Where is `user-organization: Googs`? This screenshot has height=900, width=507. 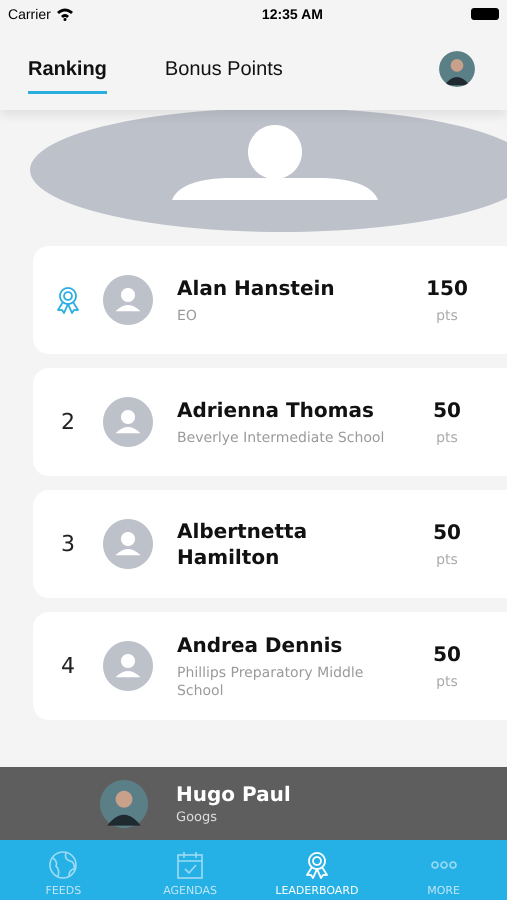
user-organization: Googs is located at coordinates (197, 818).